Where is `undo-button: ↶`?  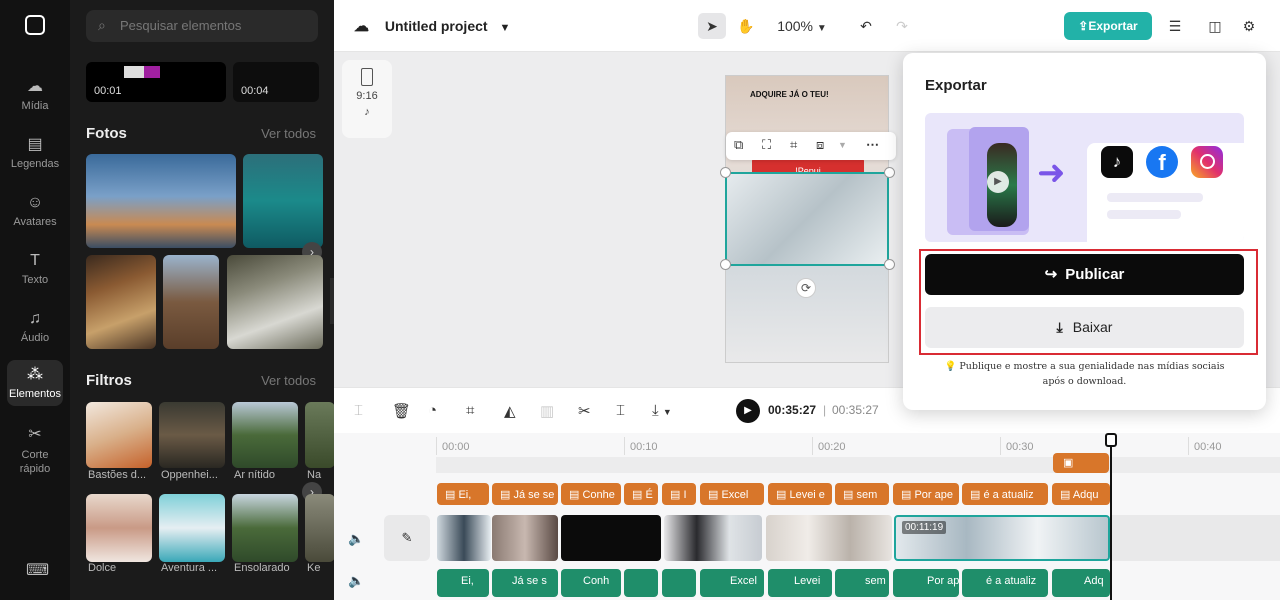
undo-button: ↶ is located at coordinates (866, 26).